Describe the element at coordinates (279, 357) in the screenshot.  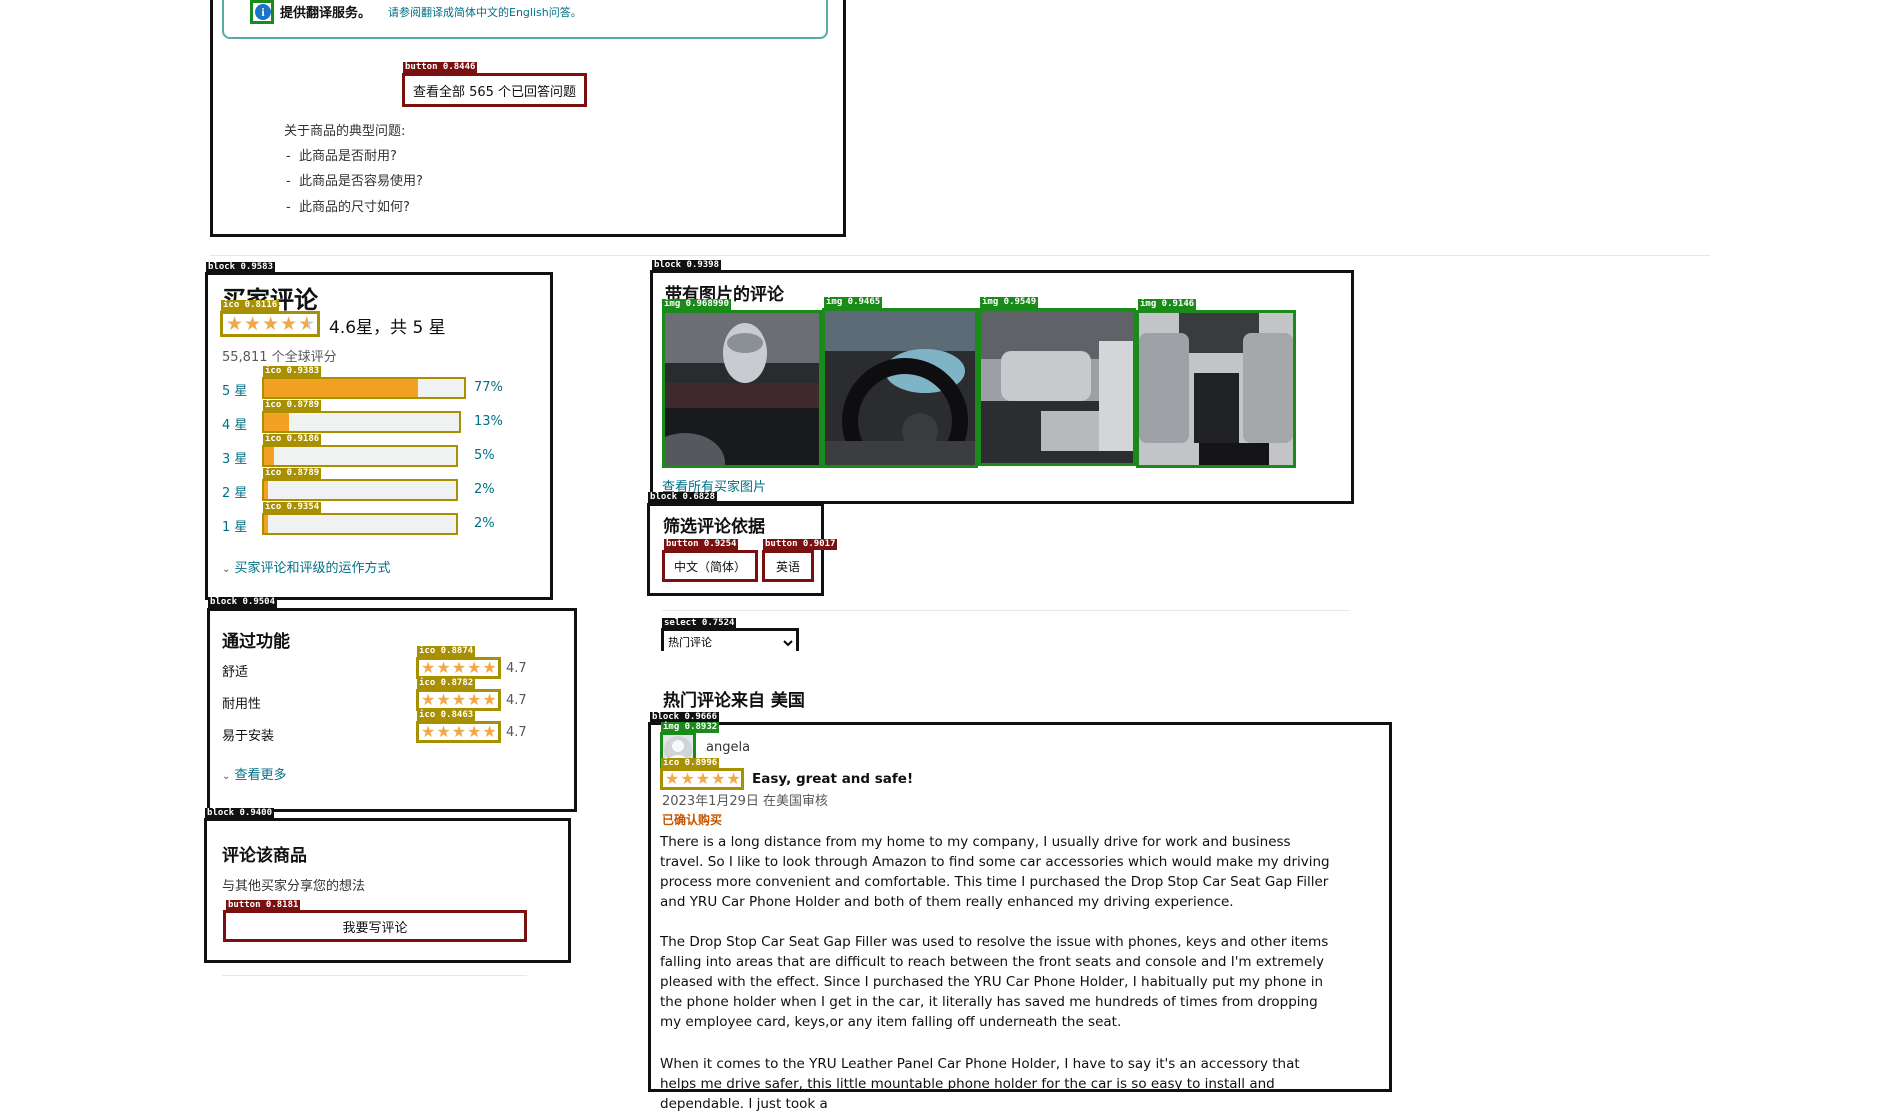
I see `total-ratings: 55,811 个全球评分` at that location.